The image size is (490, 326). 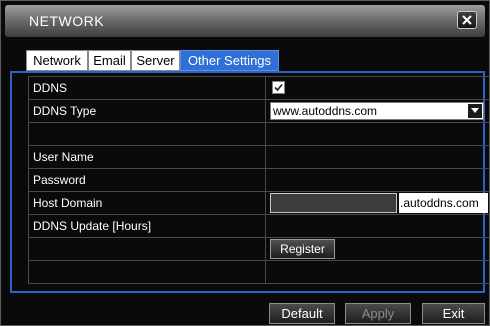 What do you see at coordinates (378, 249) in the screenshot?
I see `register-value-cell: Register` at bounding box center [378, 249].